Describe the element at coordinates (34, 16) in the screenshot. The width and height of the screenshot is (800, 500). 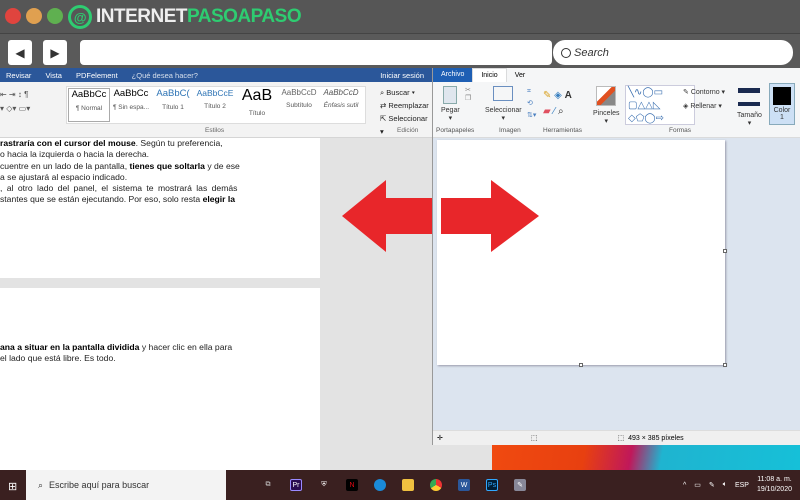
I see `minimize-window-button` at that location.